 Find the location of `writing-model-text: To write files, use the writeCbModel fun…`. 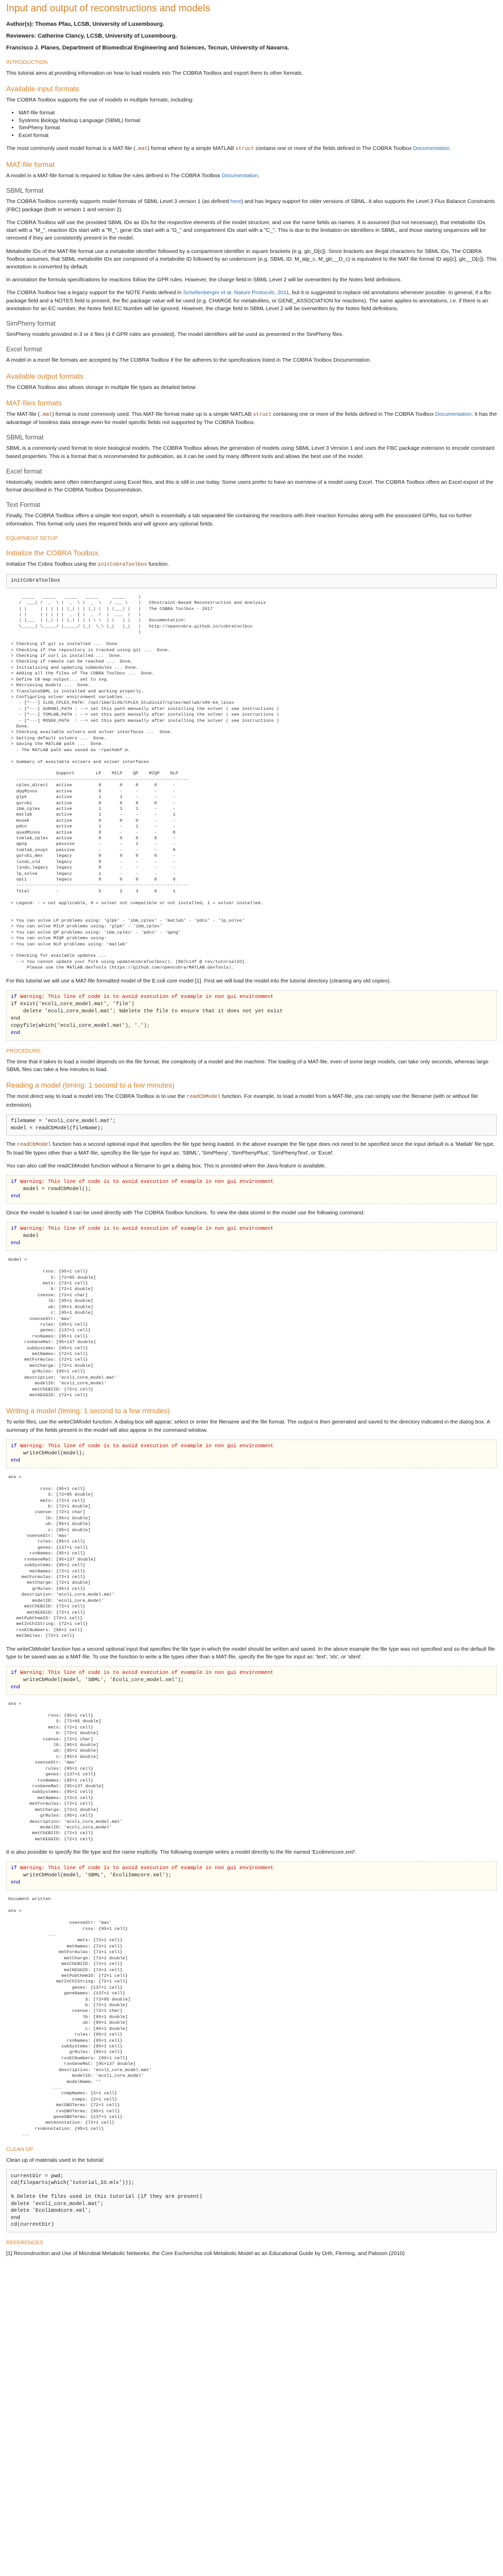

writing-model-text: To write files, use the writeCbModel fun… is located at coordinates (248, 1426).